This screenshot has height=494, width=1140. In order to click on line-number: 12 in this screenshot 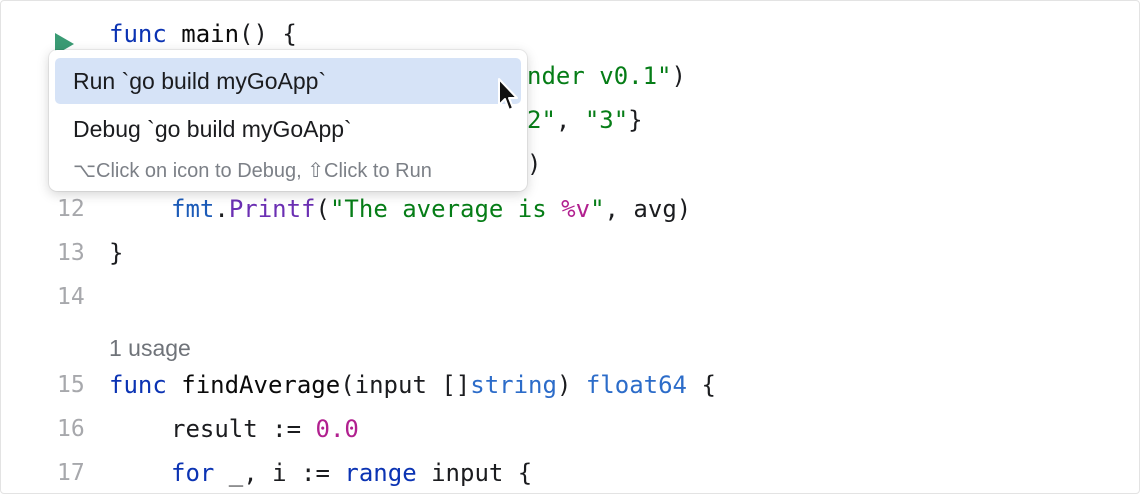, I will do `click(71, 209)`.